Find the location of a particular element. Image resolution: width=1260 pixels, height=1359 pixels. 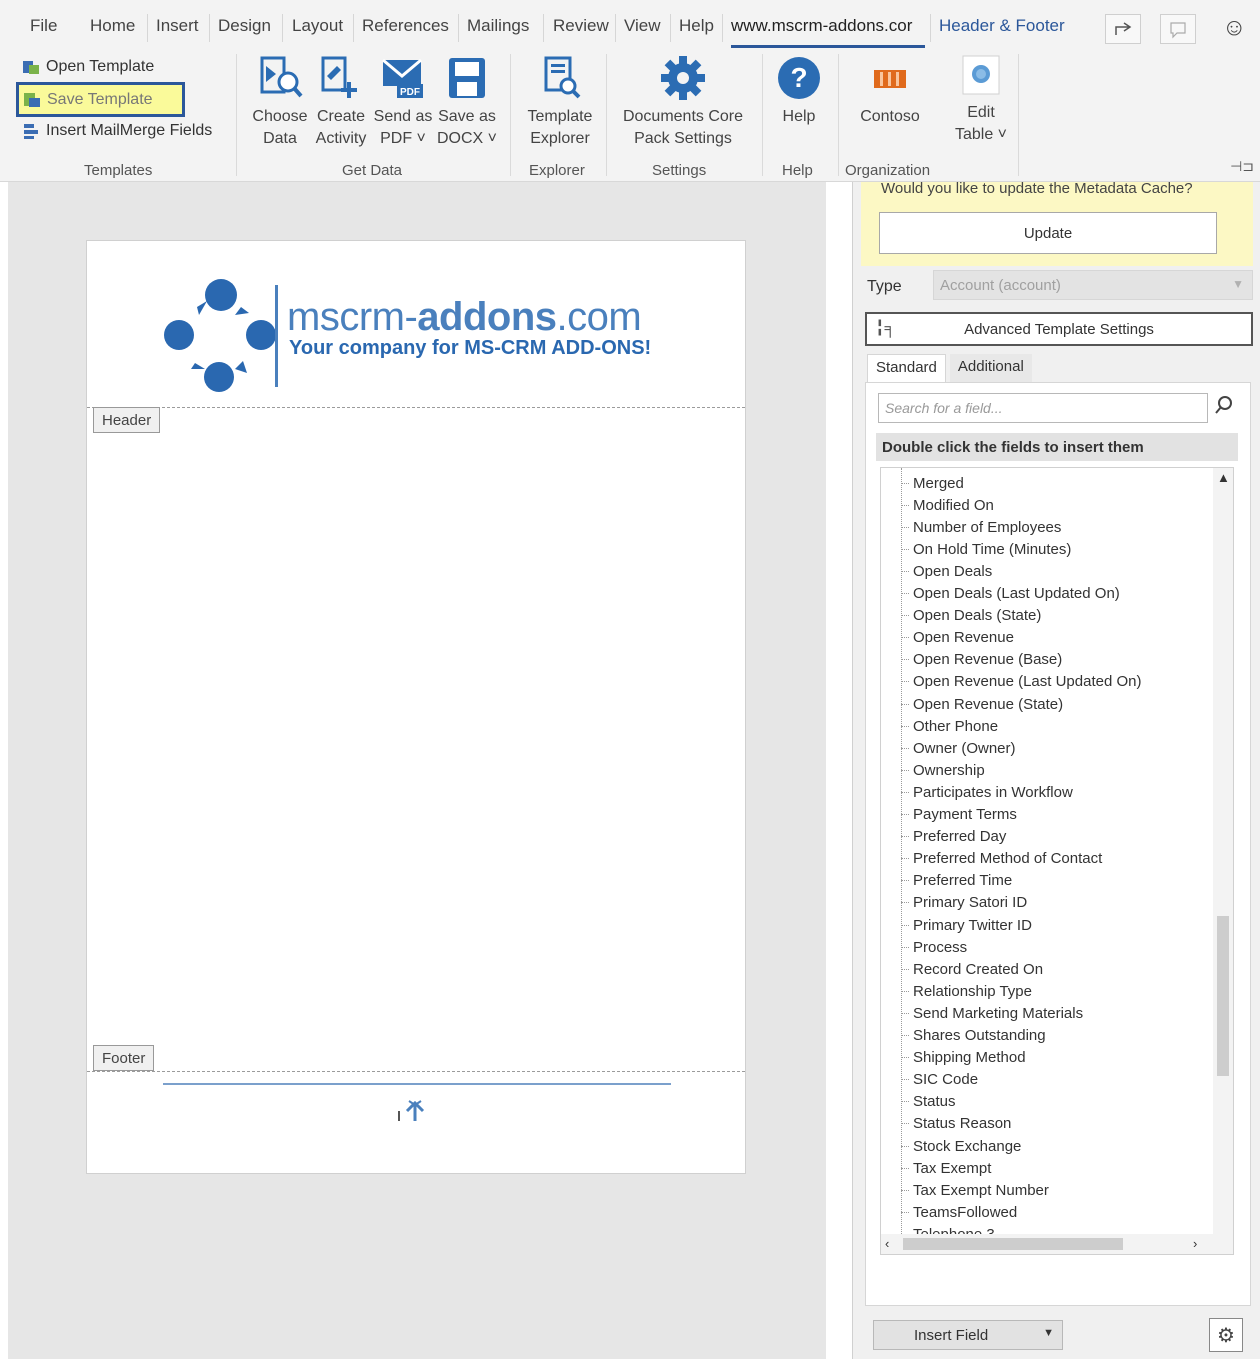

insert-mailmerge-fields-button: Insert MailMerge Fields is located at coordinates (117, 131).